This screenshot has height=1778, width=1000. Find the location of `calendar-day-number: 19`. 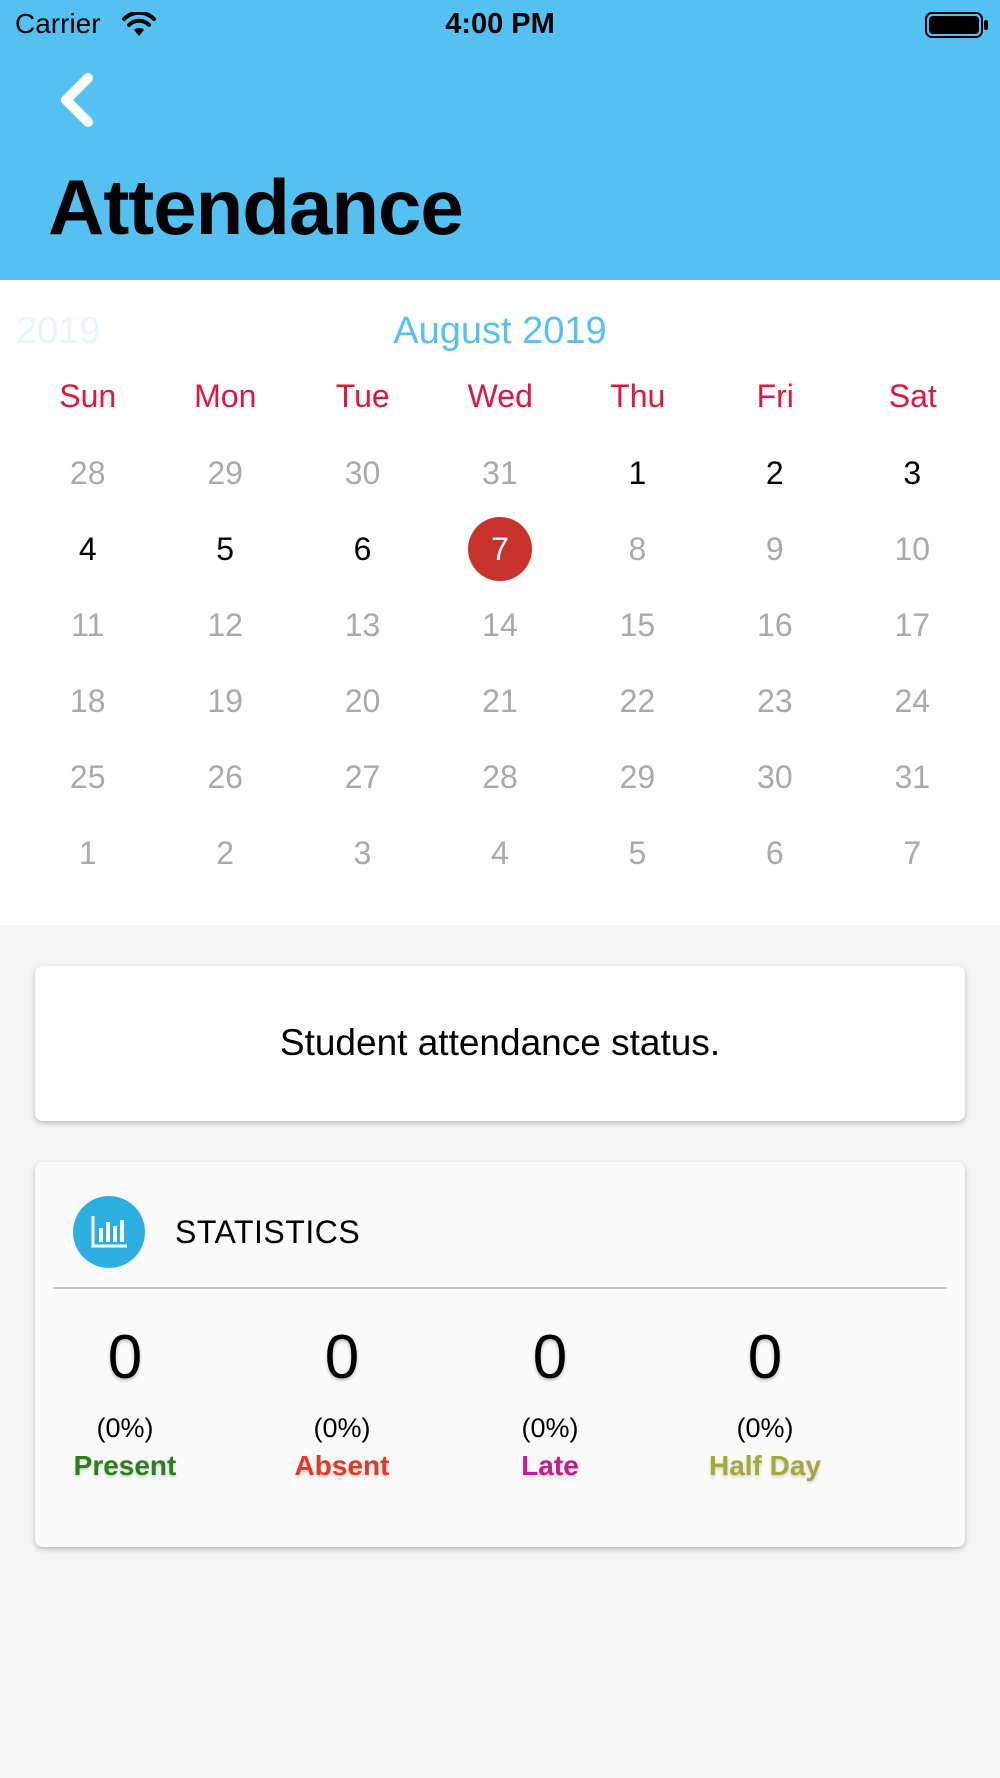

calendar-day-number: 19 is located at coordinates (225, 700).